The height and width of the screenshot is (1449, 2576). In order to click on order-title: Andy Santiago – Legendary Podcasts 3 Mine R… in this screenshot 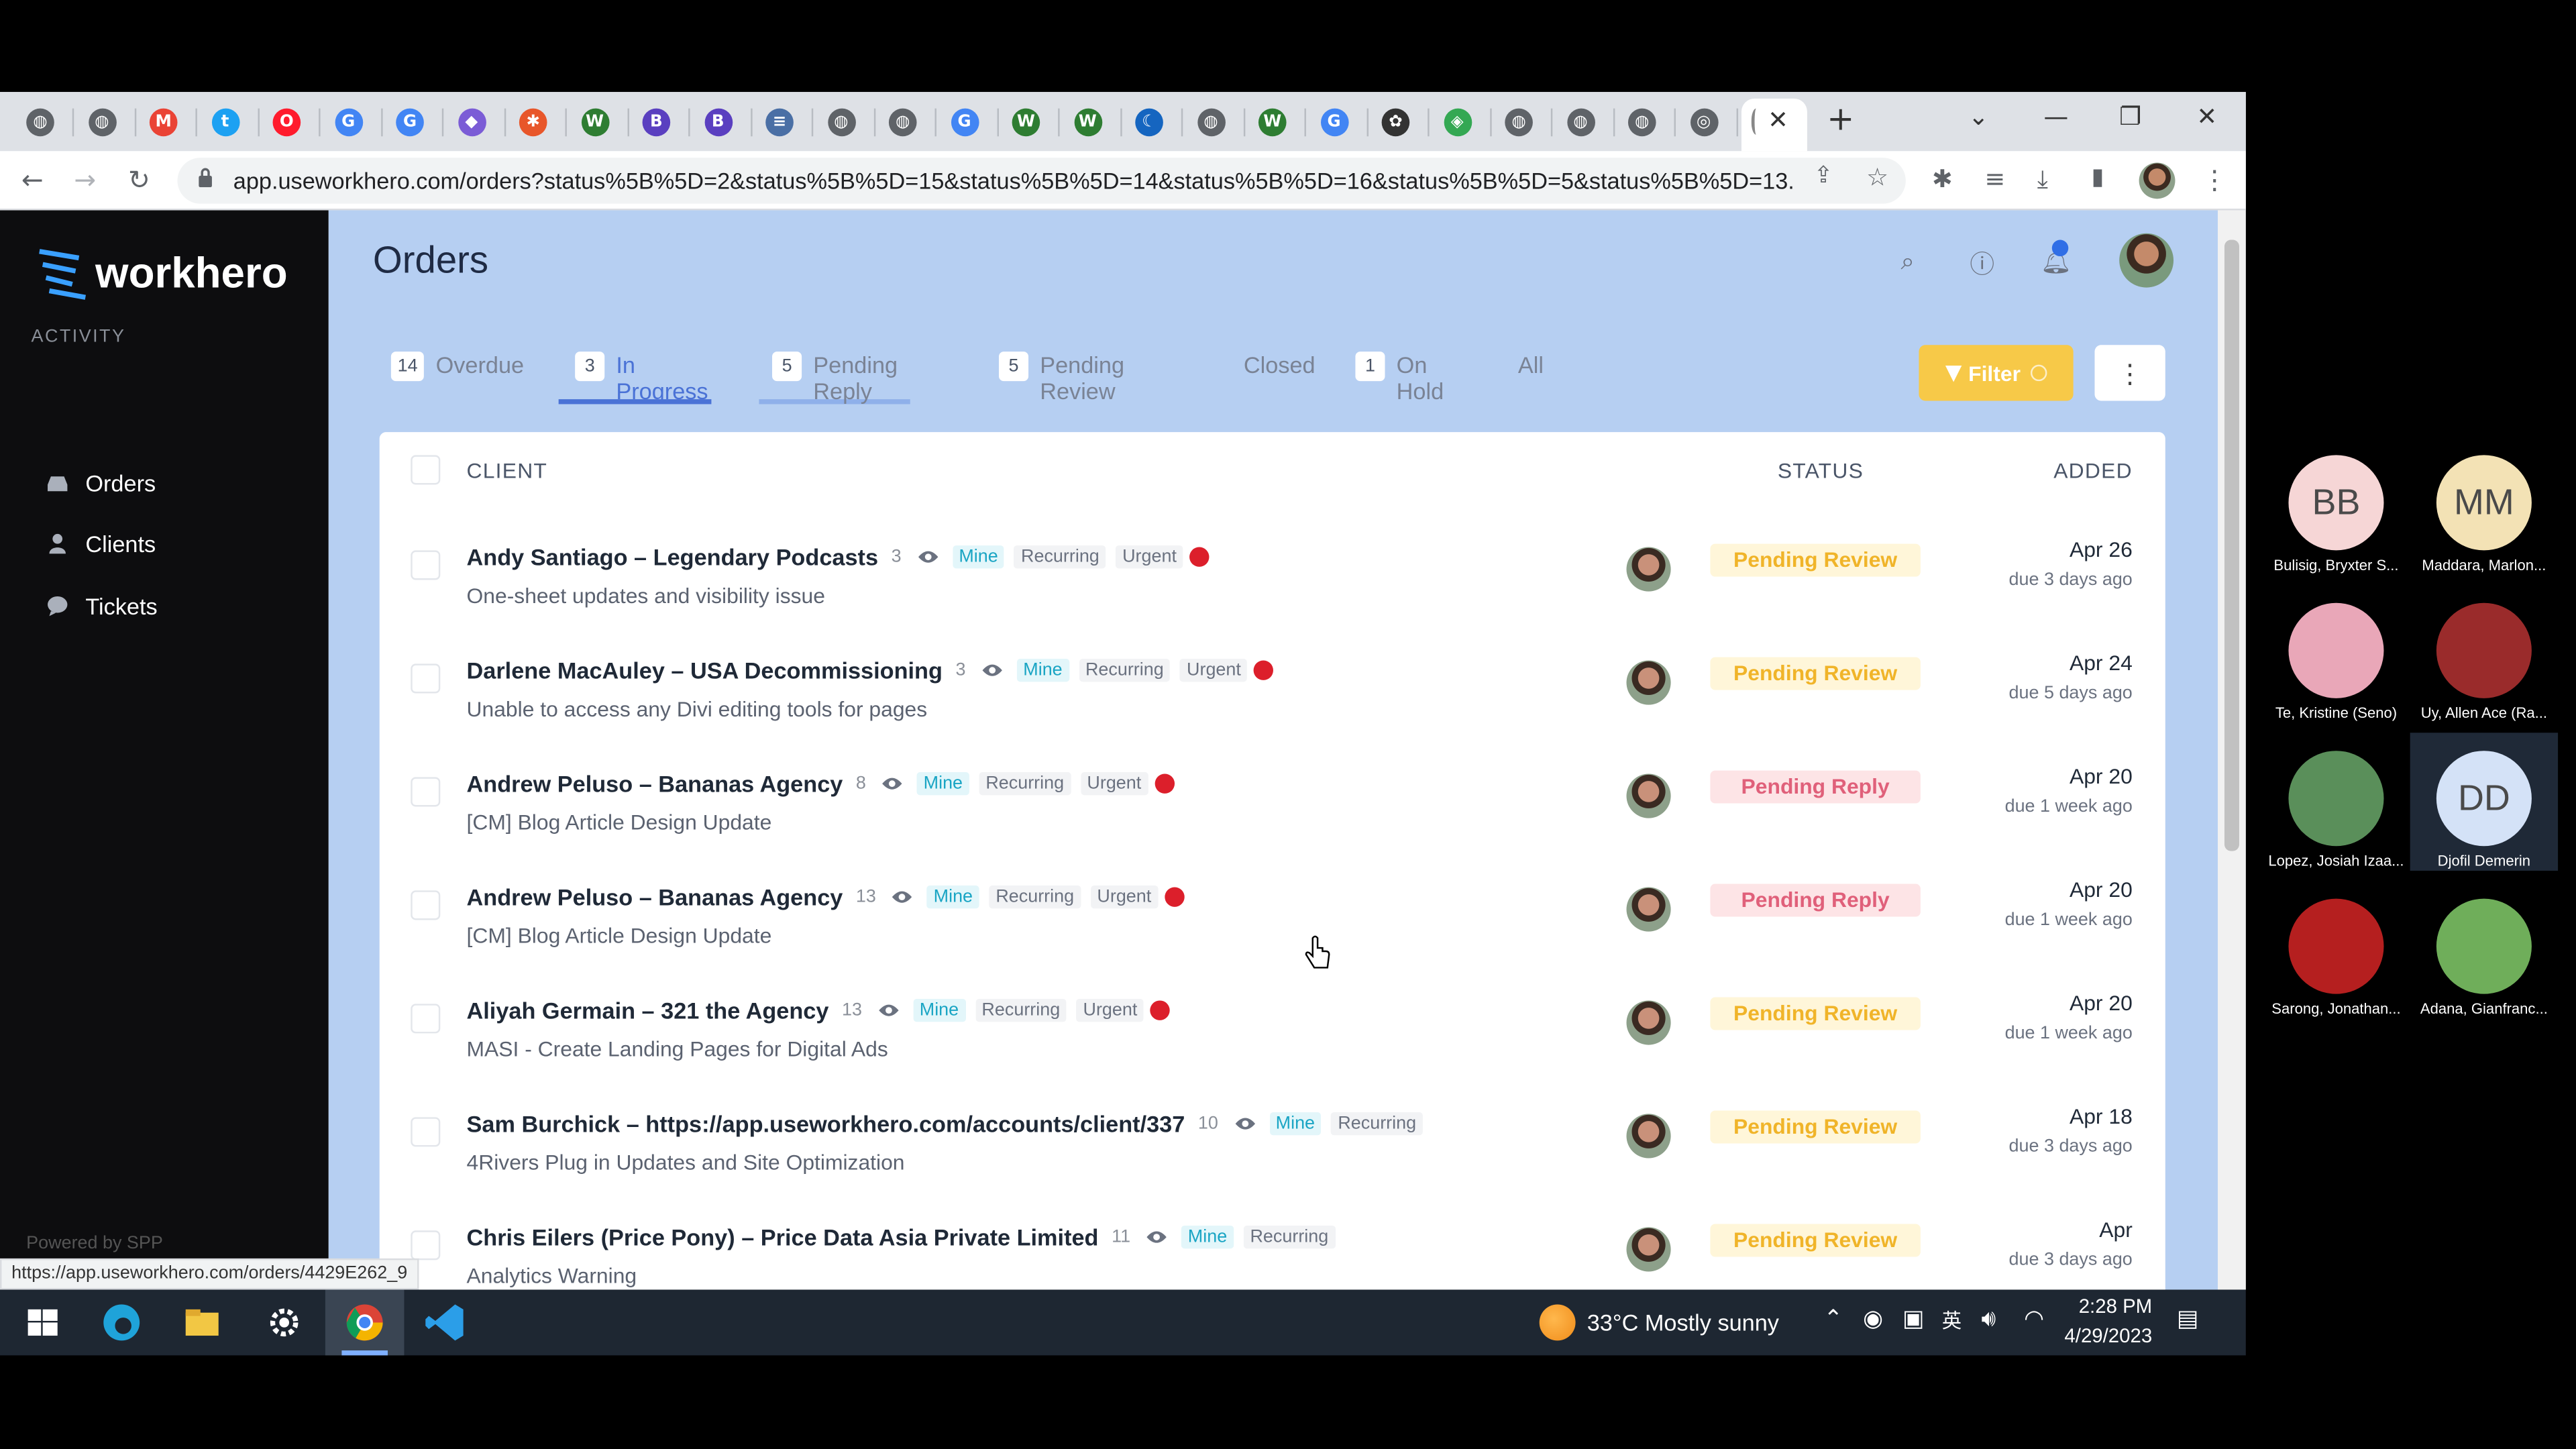, I will do `click(838, 557)`.